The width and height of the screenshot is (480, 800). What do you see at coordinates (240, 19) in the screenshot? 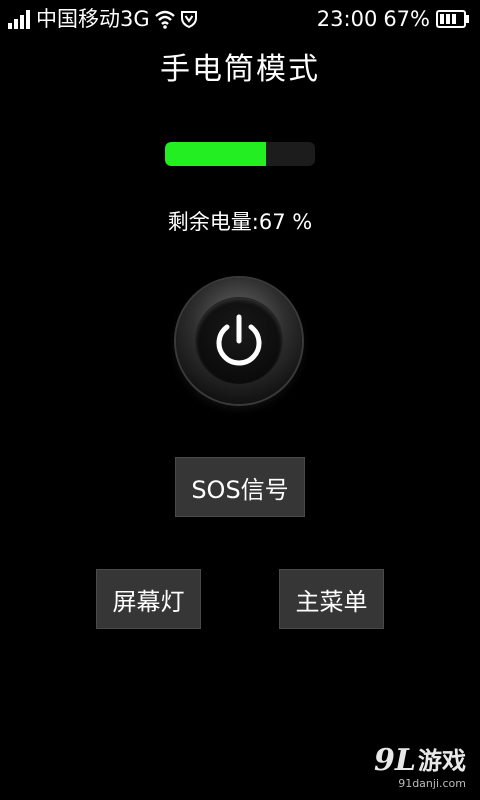
I see `status-bar: 中国移动3G 23:00 67%` at bounding box center [240, 19].